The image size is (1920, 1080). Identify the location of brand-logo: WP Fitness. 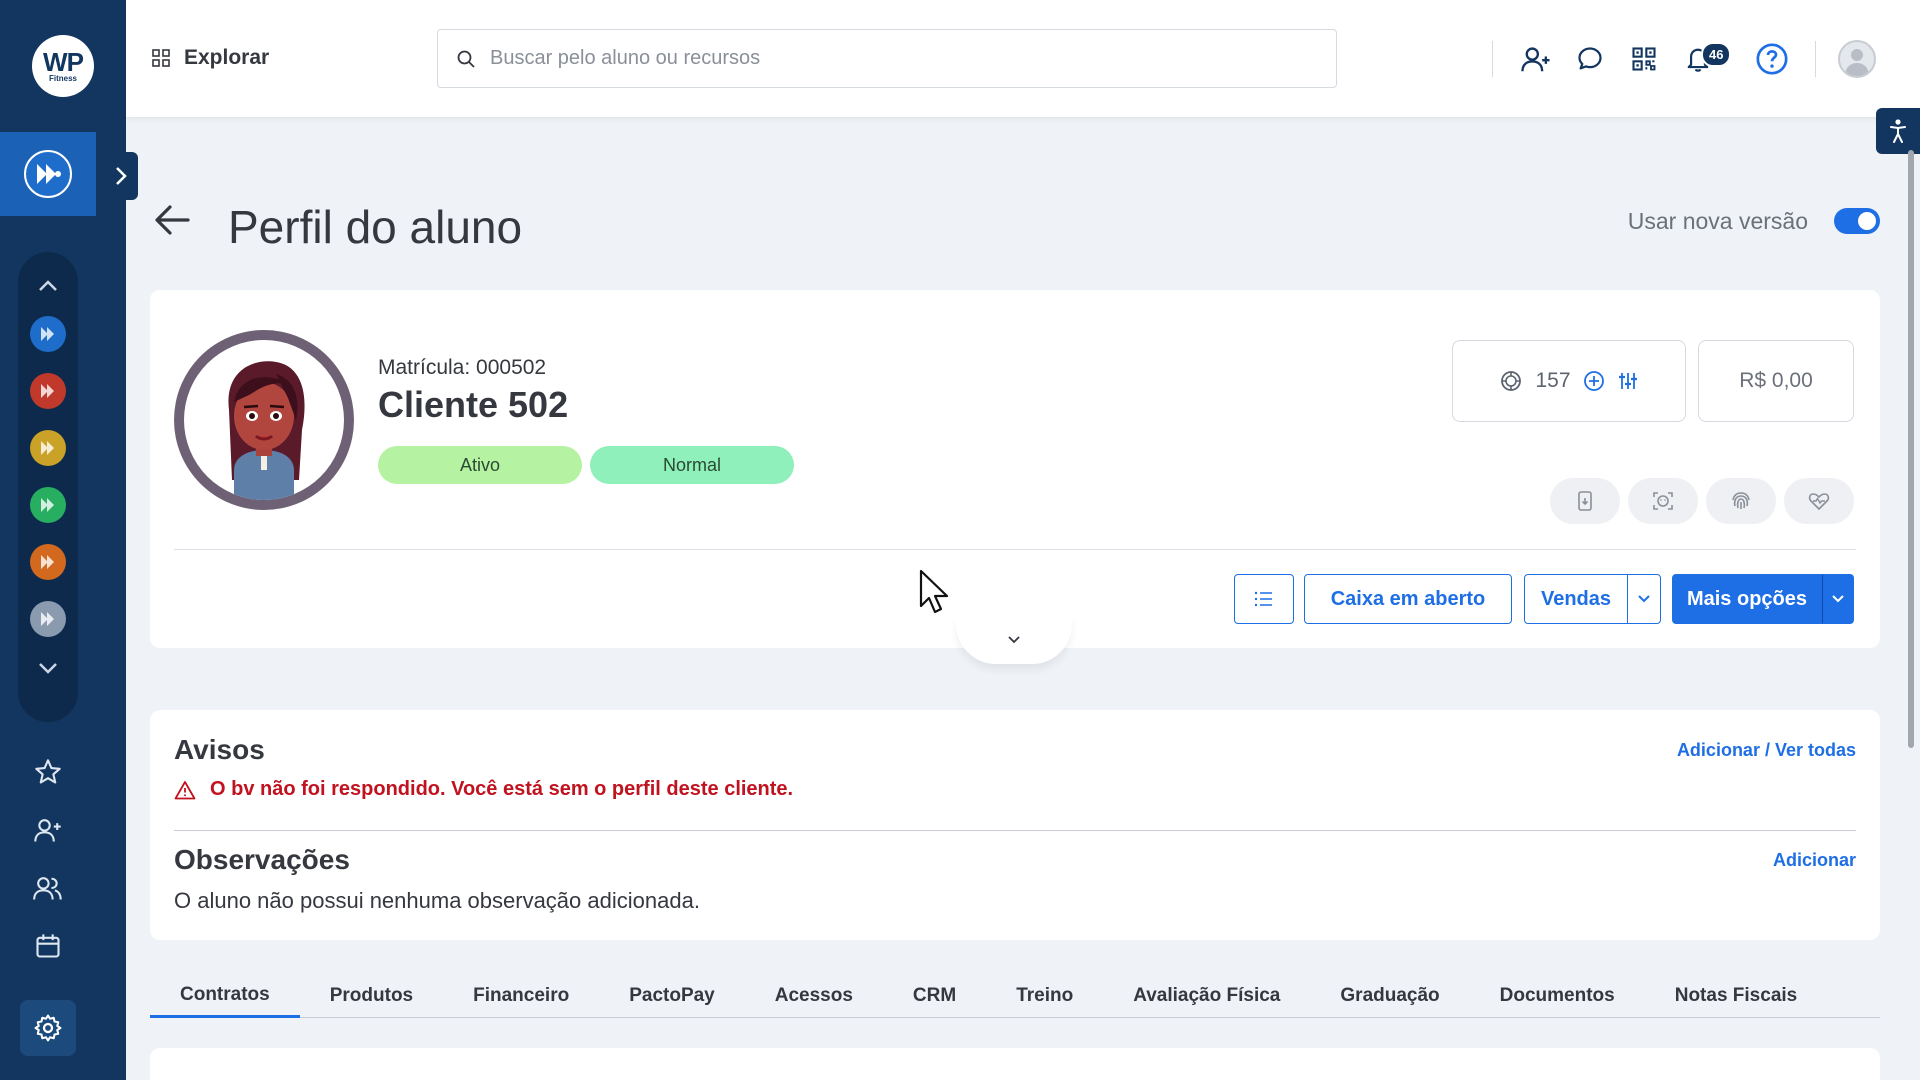
(63, 66).